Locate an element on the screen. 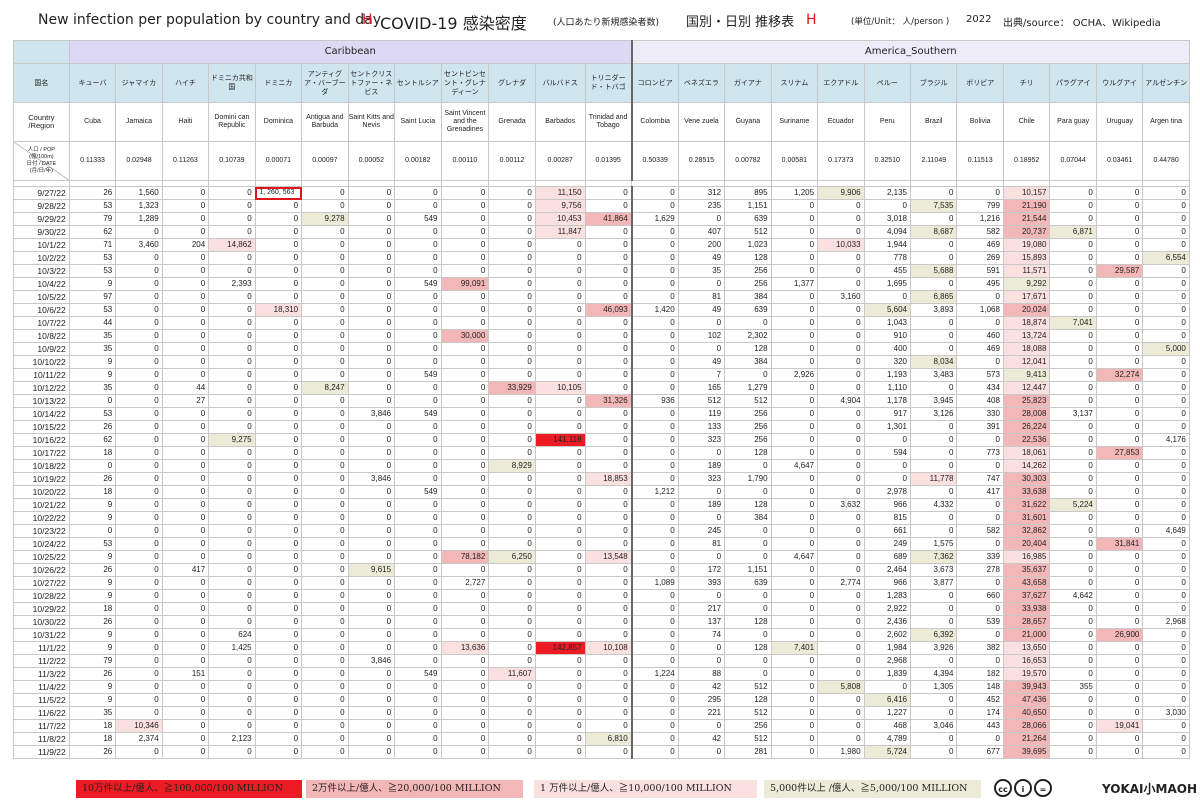 The image size is (1200, 804). by-icon: i is located at coordinates (1023, 788).